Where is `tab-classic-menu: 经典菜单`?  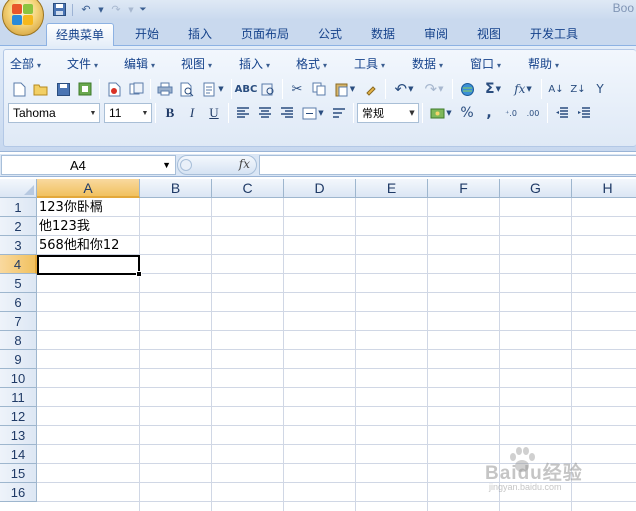 tab-classic-menu: 经典菜单 is located at coordinates (80, 35).